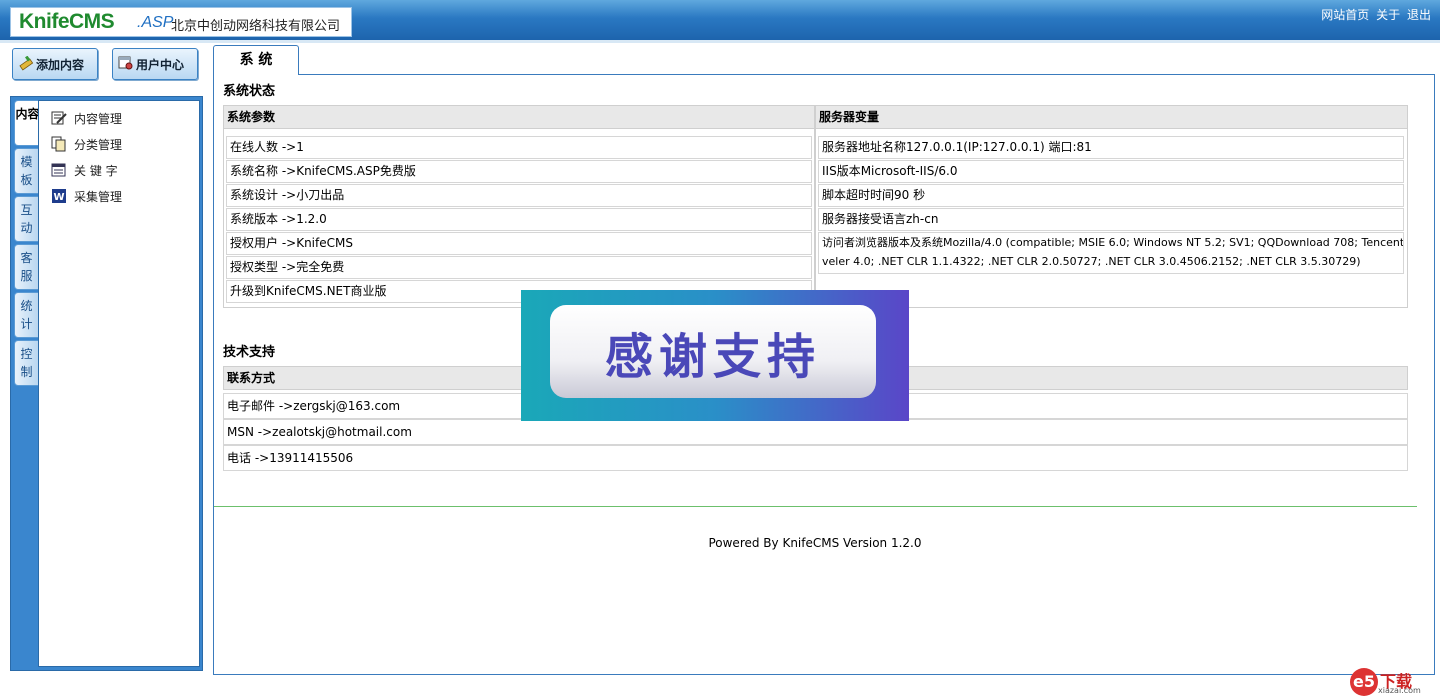  I want to click on home-link: 网站首页, so click(1345, 15).